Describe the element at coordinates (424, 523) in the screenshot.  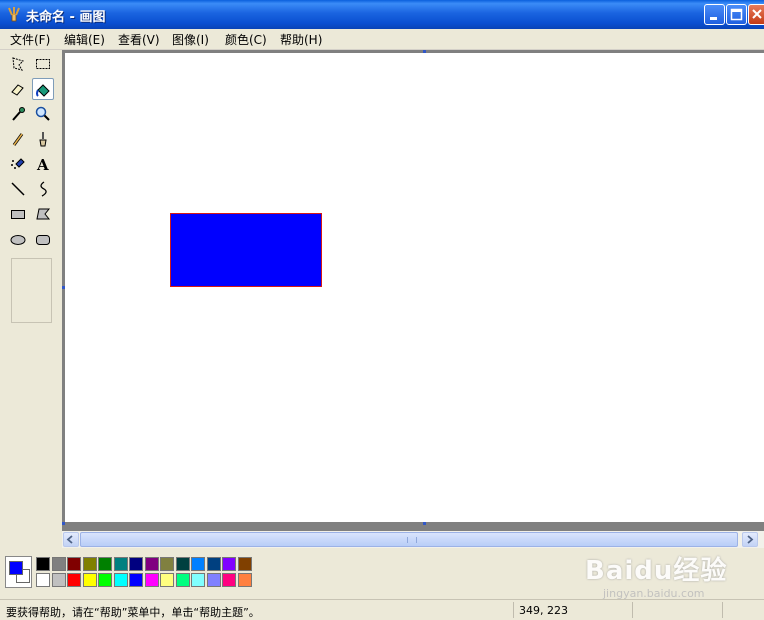
I see `canvas-resize-handle-bottom` at that location.